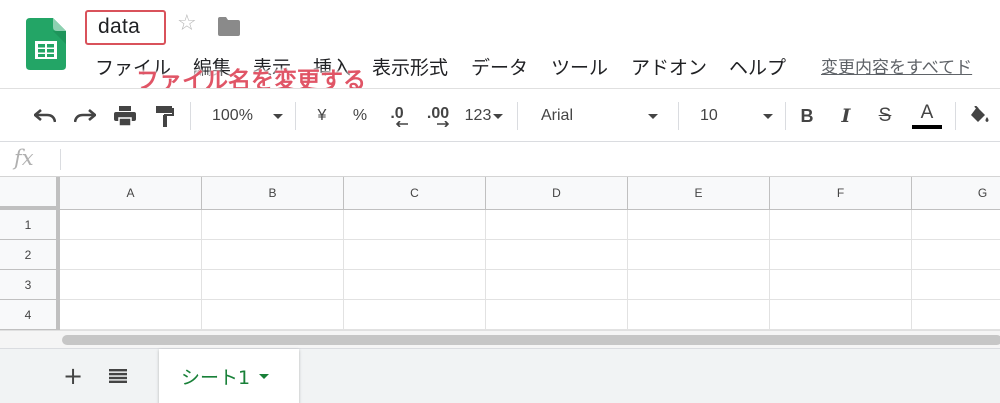 Image resolution: width=1000 pixels, height=403 pixels. I want to click on column-header-g: G, so click(956, 193).